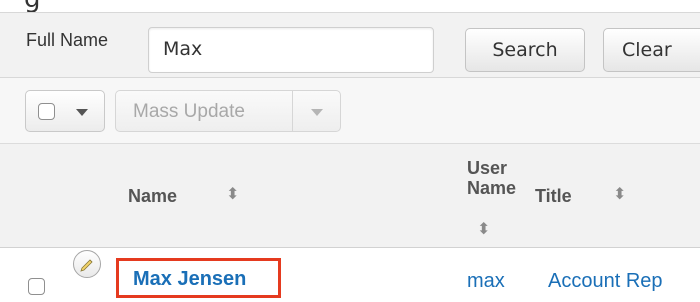  Describe the element at coordinates (350, 6) in the screenshot. I see `top-cropped-heading: g` at that location.